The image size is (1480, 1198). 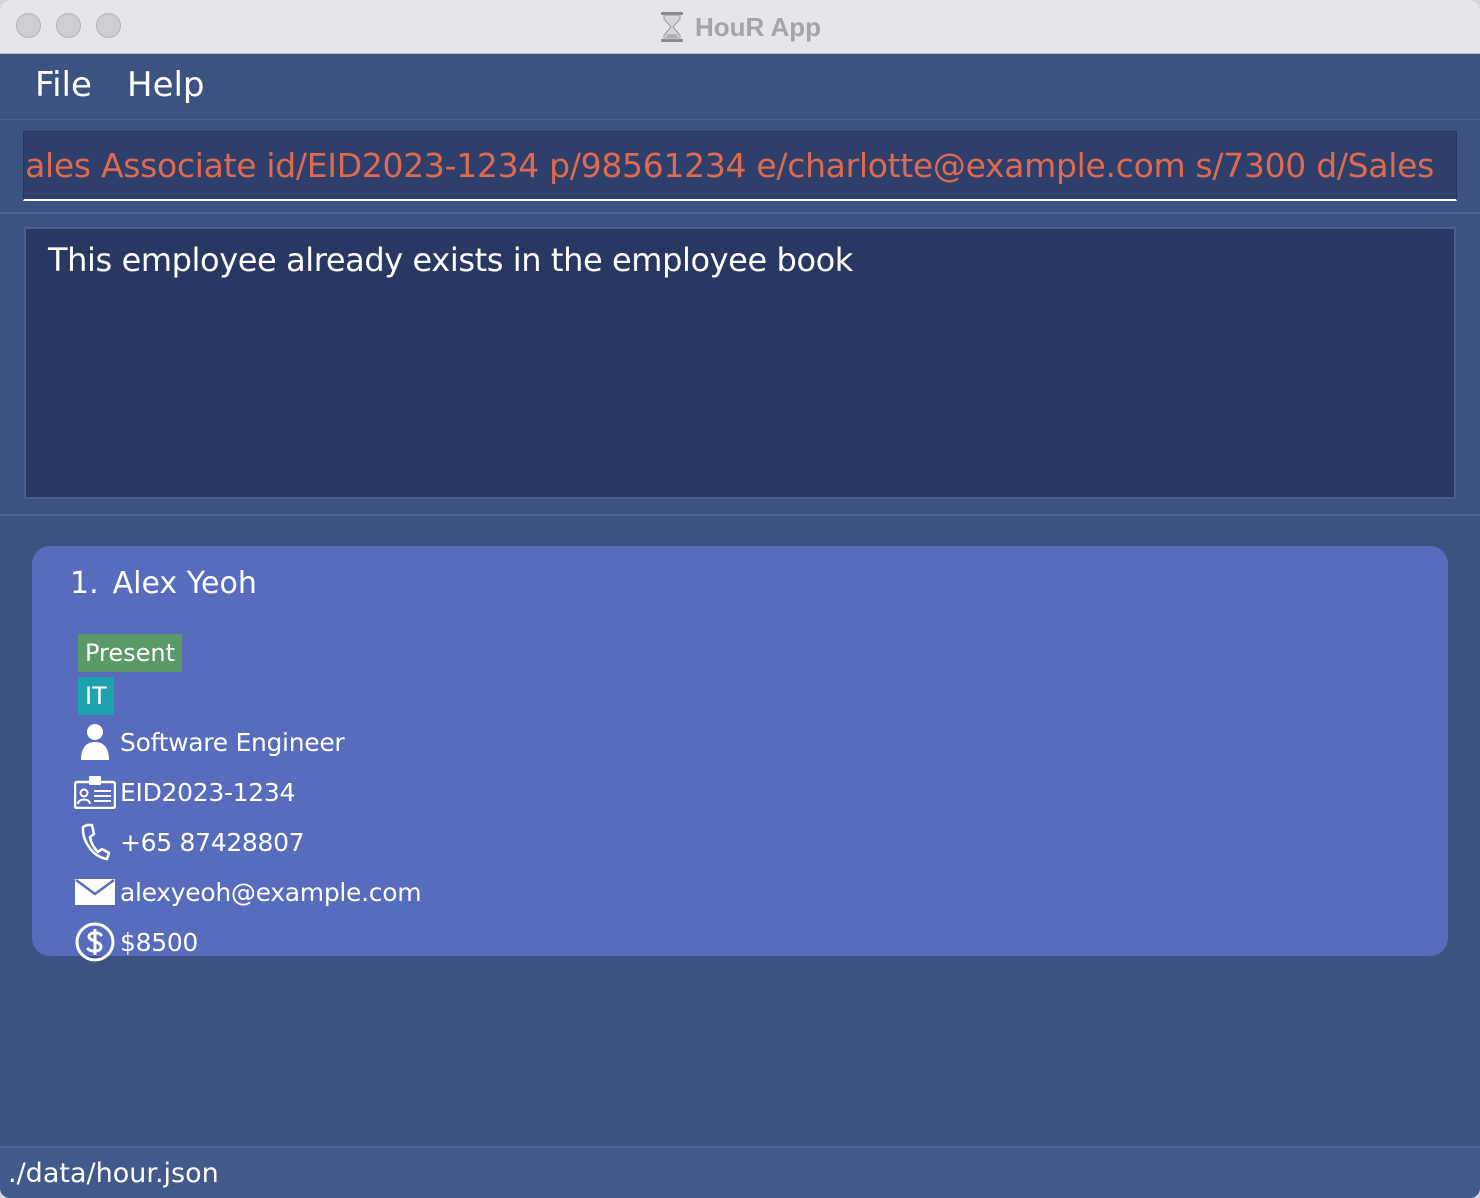 I want to click on employee-phone: +65 87428807, so click(x=212, y=842).